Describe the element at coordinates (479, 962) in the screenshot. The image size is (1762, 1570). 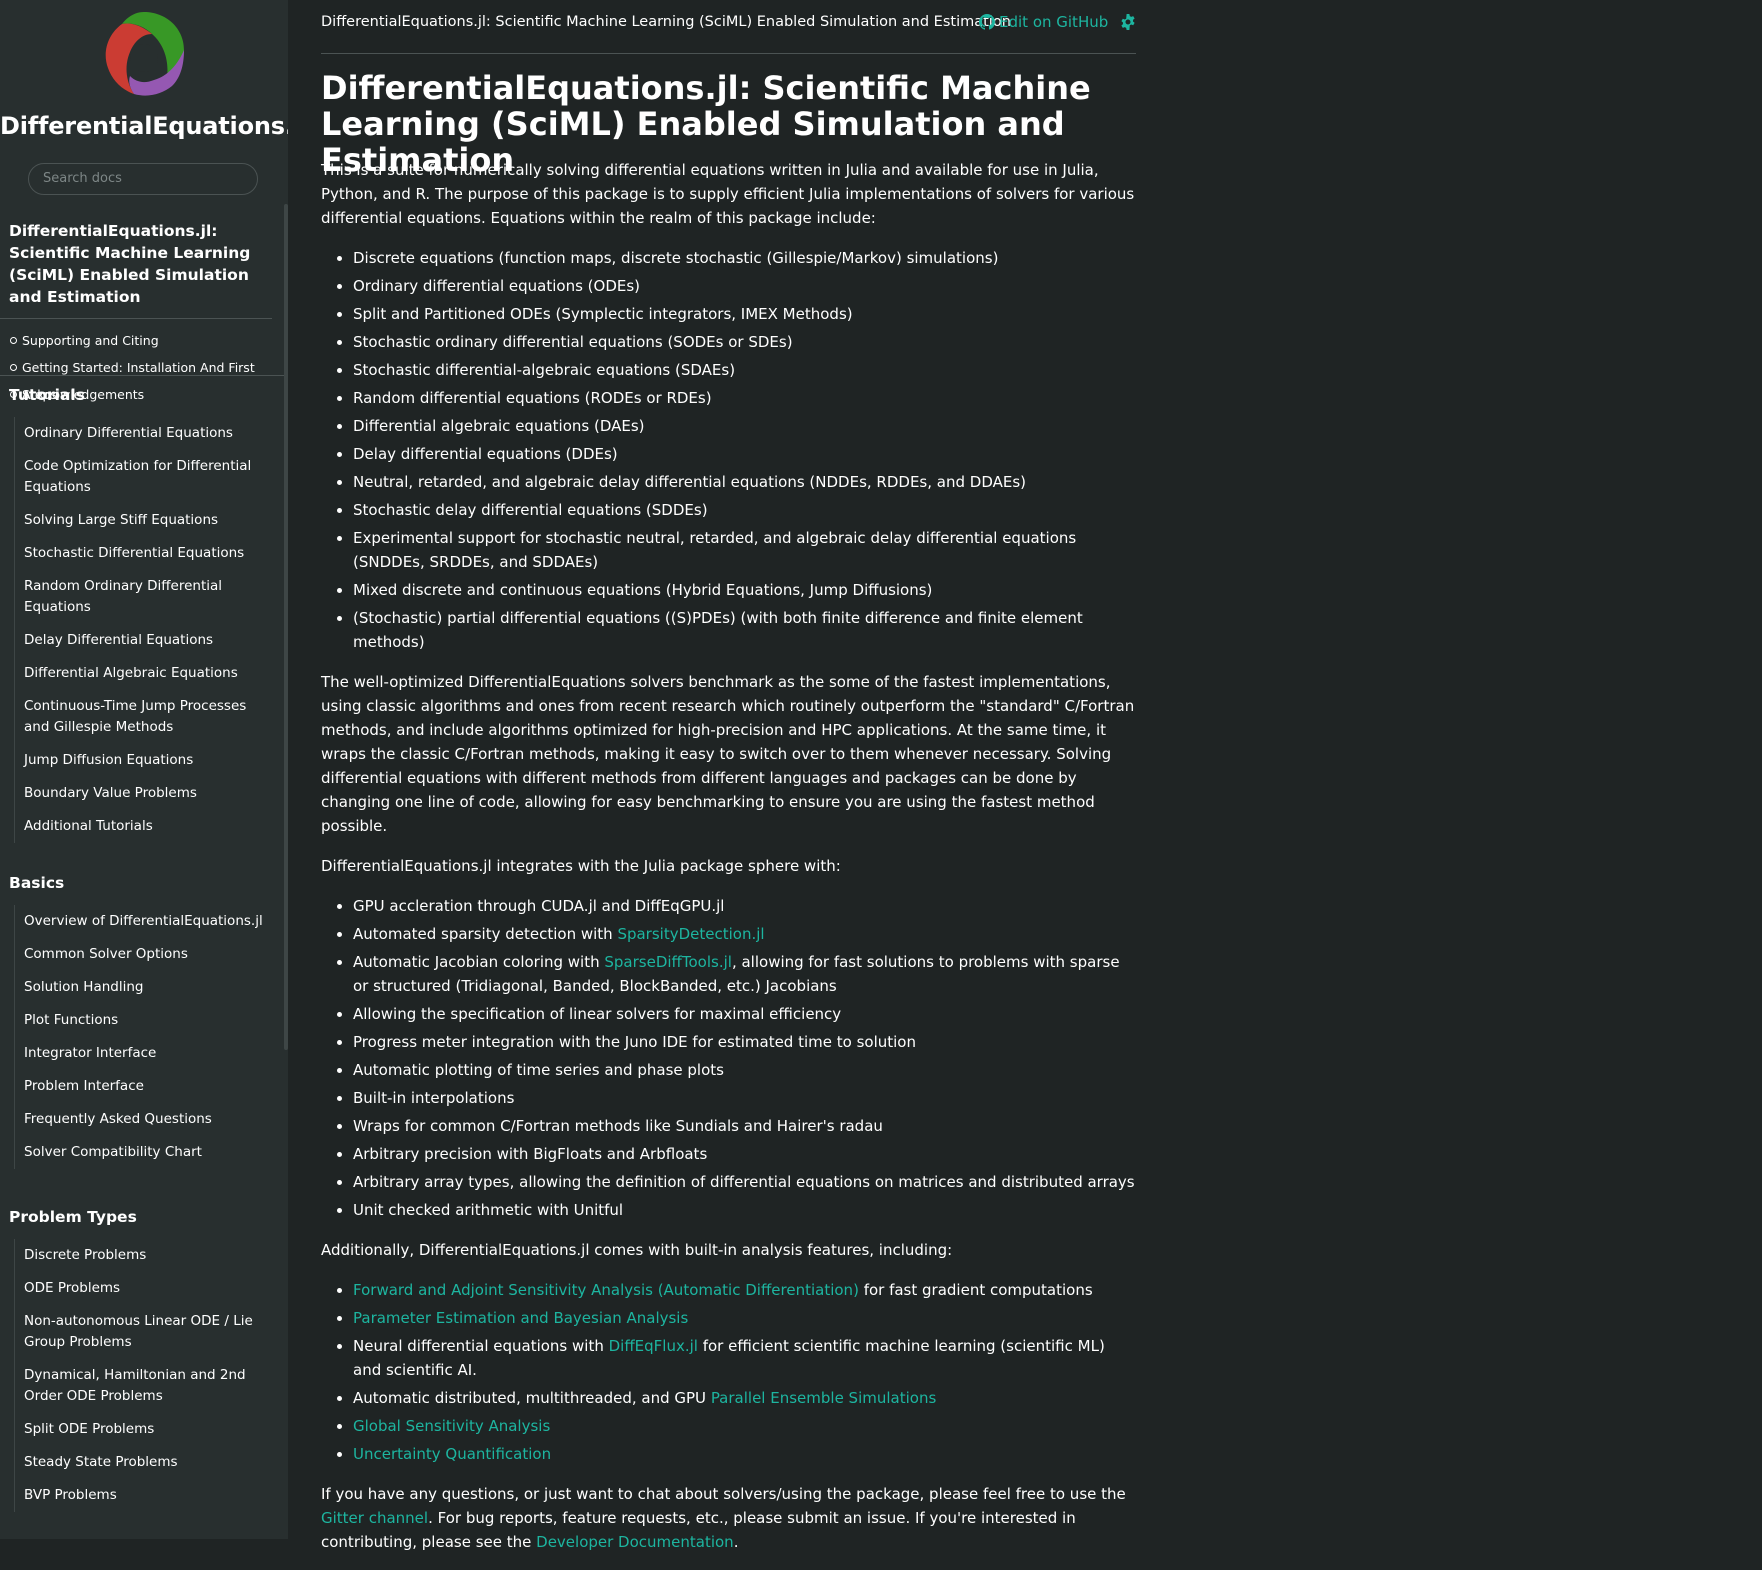
I see `text: Automatic Jacobian coloring with` at that location.